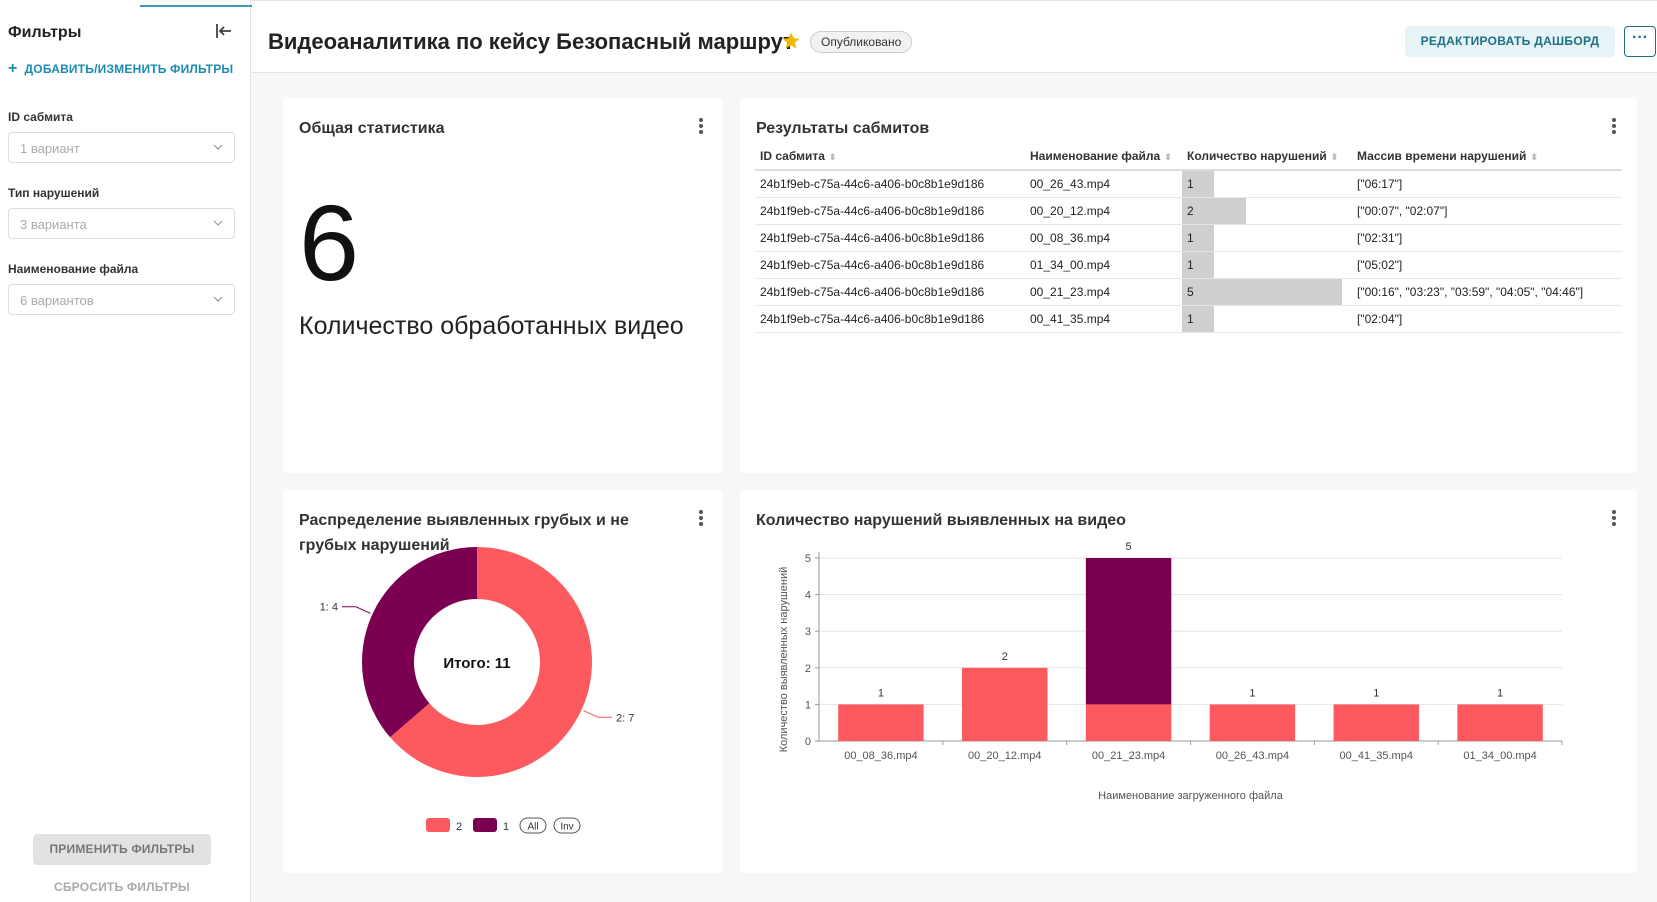 This screenshot has width=1657, height=902. Describe the element at coordinates (1510, 41) in the screenshot. I see `edit-dashboard-button: РЕДАКТИРОВАТЬ ДАШБОРД` at that location.